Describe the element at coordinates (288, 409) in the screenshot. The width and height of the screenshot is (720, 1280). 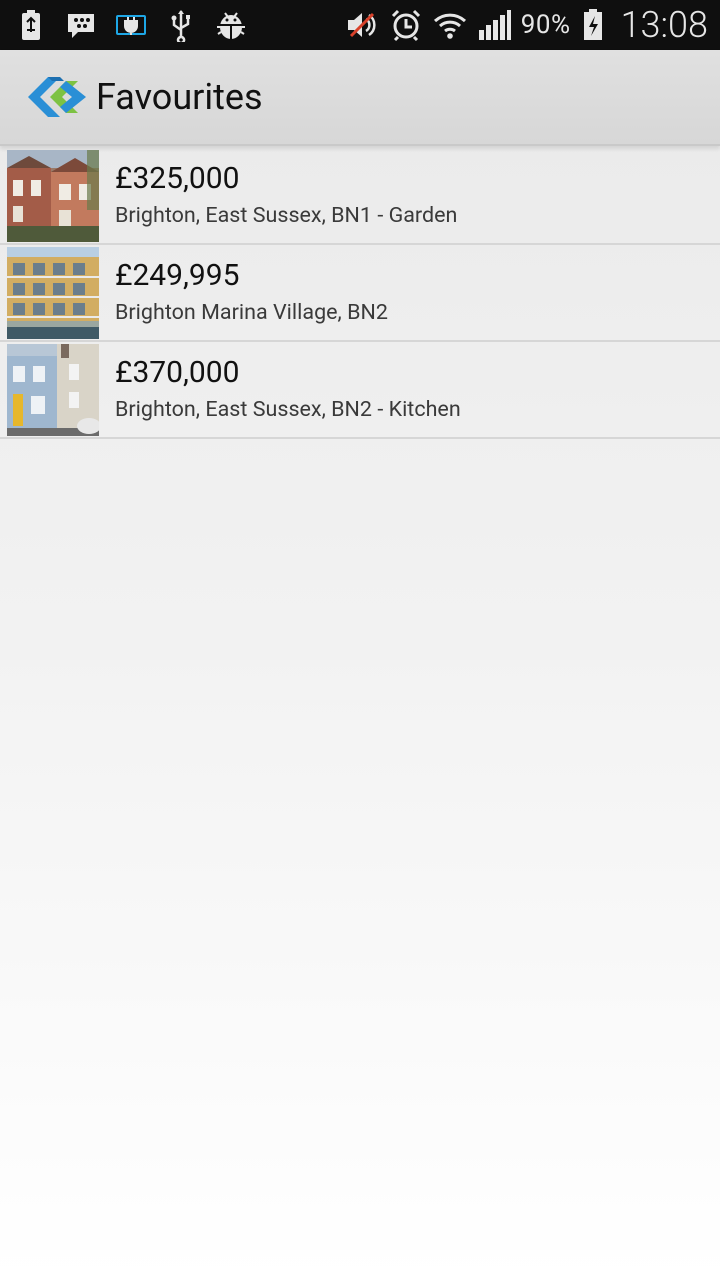
I see `address: Brighton, East Sussex, BN2 - Kitchen` at that location.